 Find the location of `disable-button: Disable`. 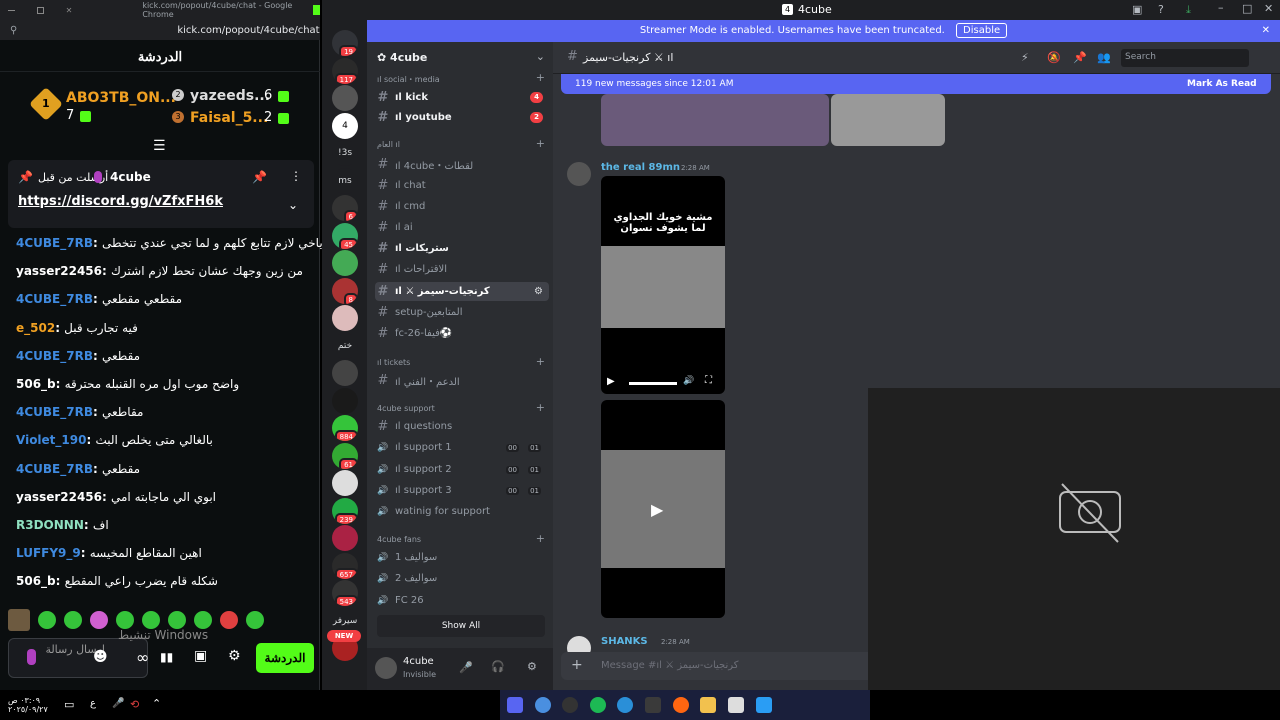

disable-button: Disable is located at coordinates (982, 30).